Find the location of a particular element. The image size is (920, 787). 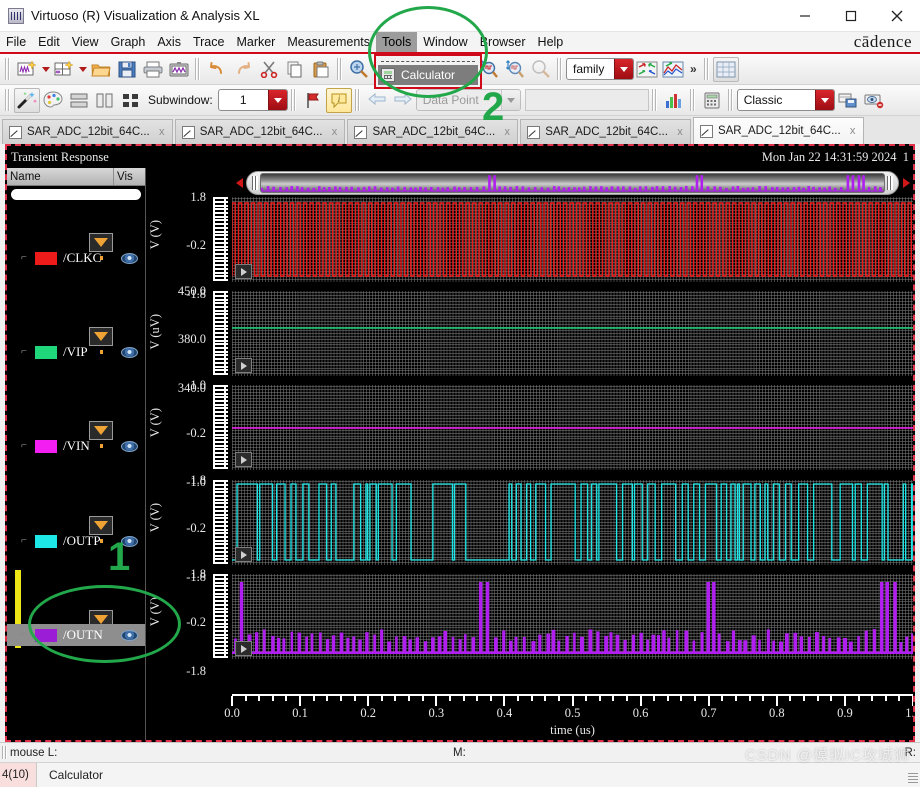

tab-0: SAR_ADC_12bit_64C... x is located at coordinates (87, 131).